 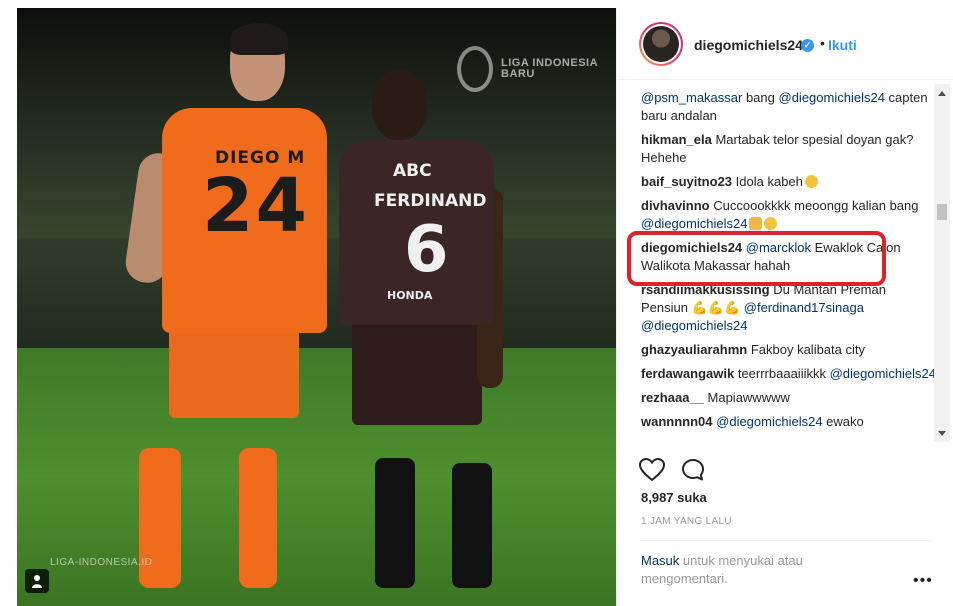 What do you see at coordinates (259, 39) in the screenshot?
I see `player1-hair` at bounding box center [259, 39].